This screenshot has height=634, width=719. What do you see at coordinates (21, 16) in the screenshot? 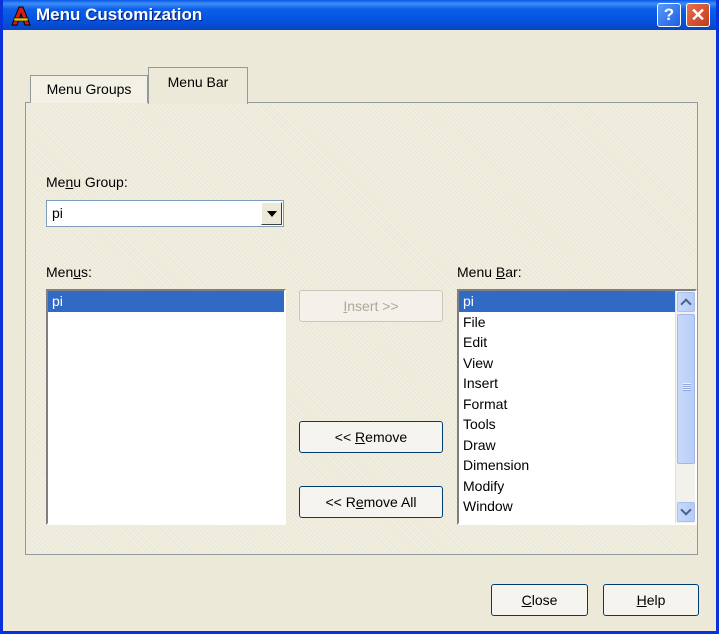
I see `autocad-app-icon` at bounding box center [21, 16].